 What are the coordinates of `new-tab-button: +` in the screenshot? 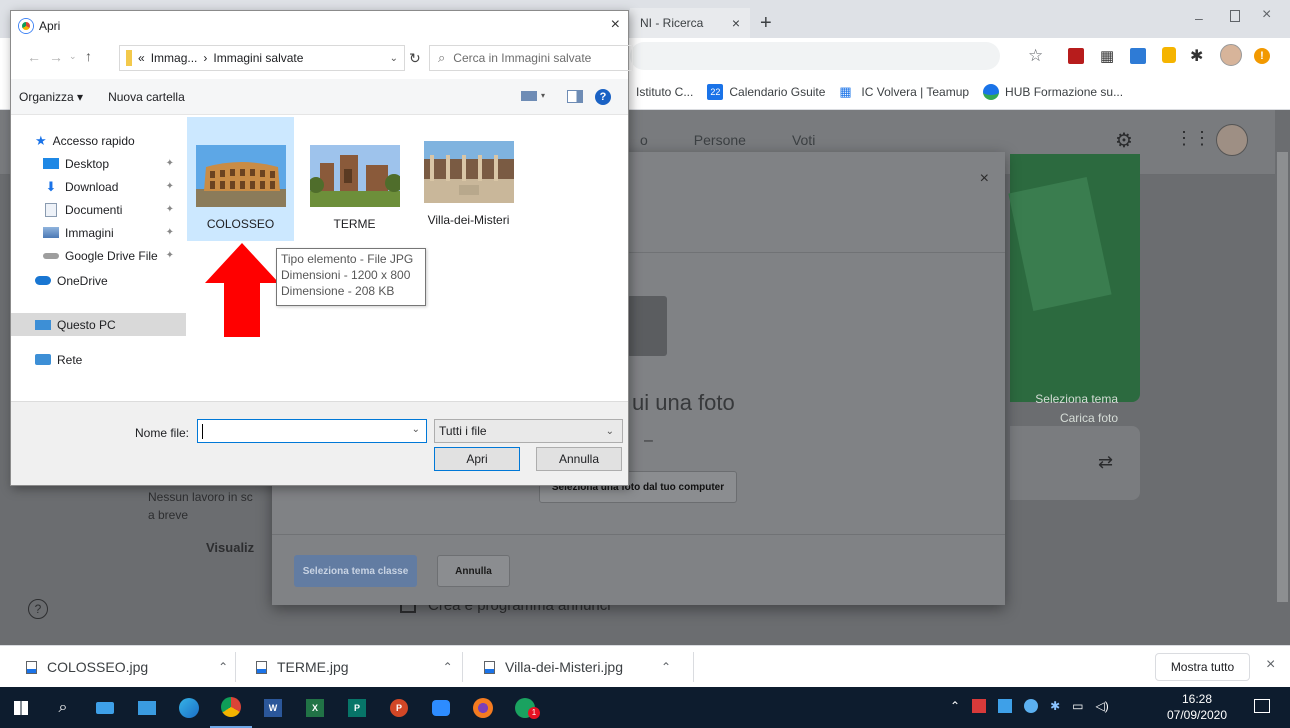 It's located at (766, 23).